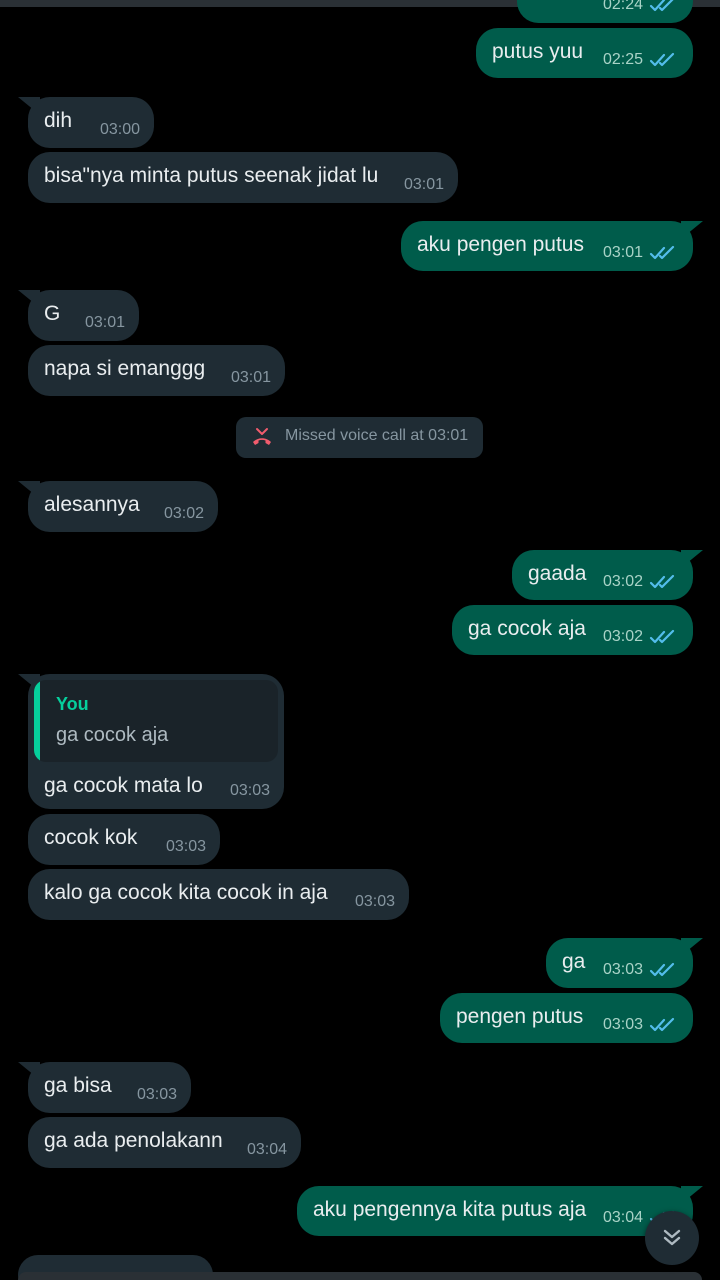 The image size is (720, 1280). I want to click on quoted-message: You ga cocok aja, so click(156, 721).